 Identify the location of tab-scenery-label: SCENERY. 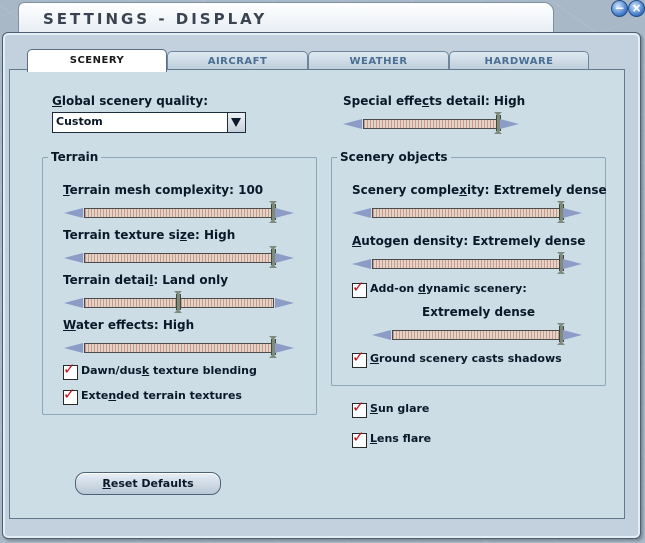
(97, 60).